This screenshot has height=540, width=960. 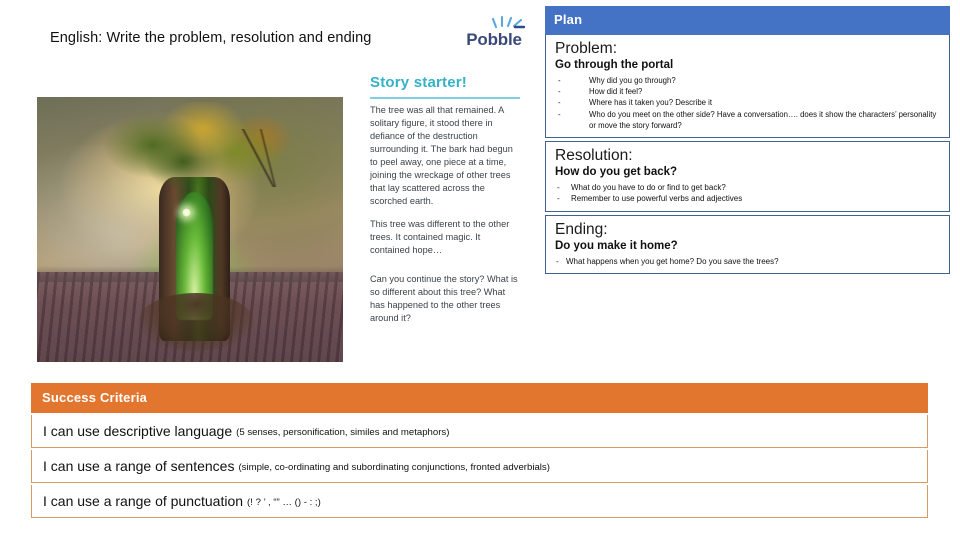 What do you see at coordinates (616, 171) in the screenshot?
I see `plan-section-subheading: How do you get back?` at bounding box center [616, 171].